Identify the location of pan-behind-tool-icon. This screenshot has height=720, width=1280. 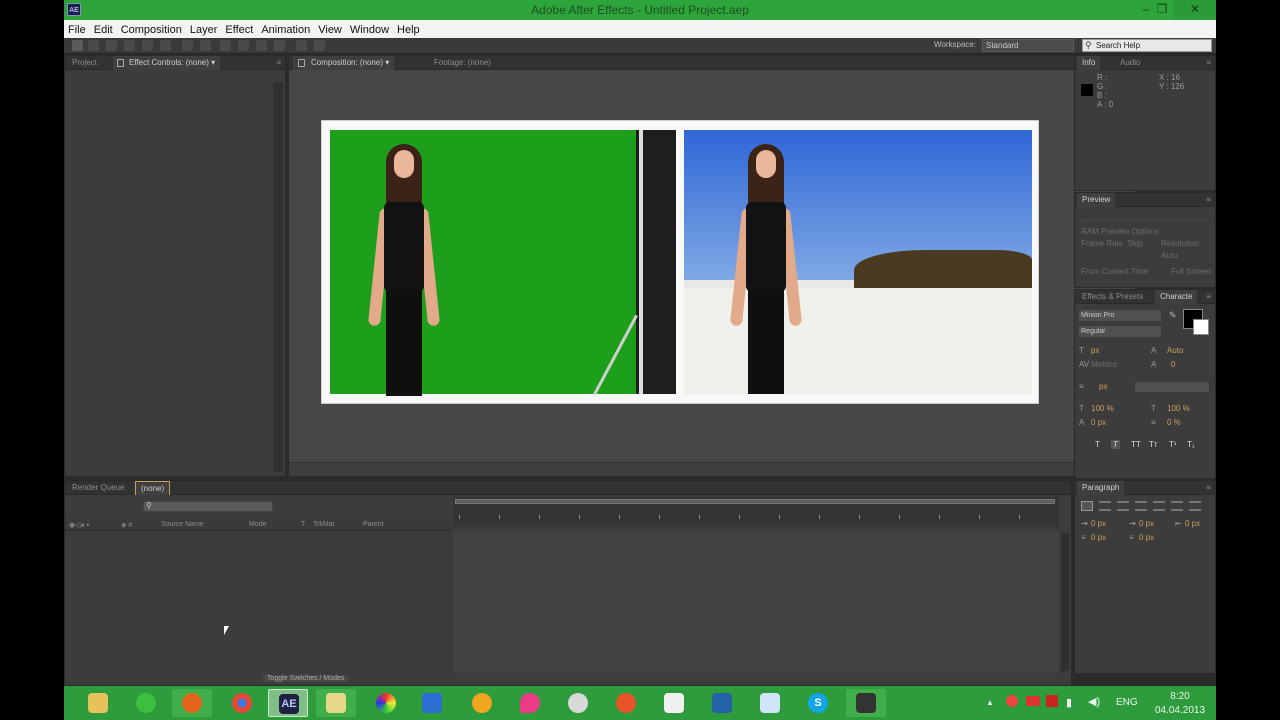
(165, 45).